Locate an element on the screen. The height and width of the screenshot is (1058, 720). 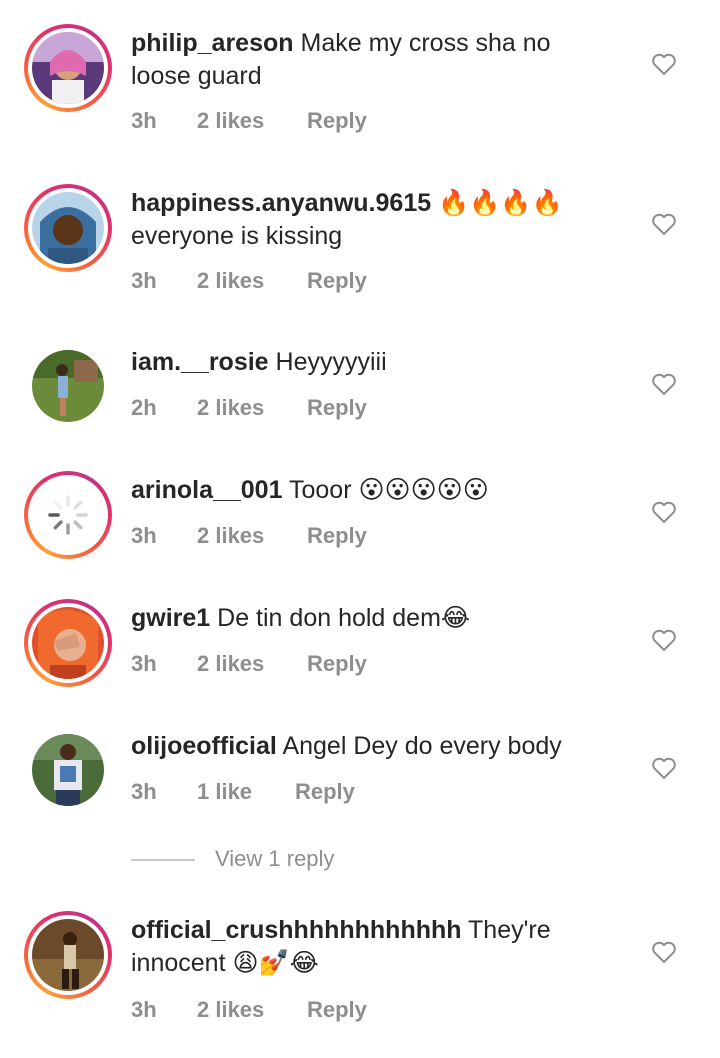
comment-username: gwire1 is located at coordinates (170, 618).